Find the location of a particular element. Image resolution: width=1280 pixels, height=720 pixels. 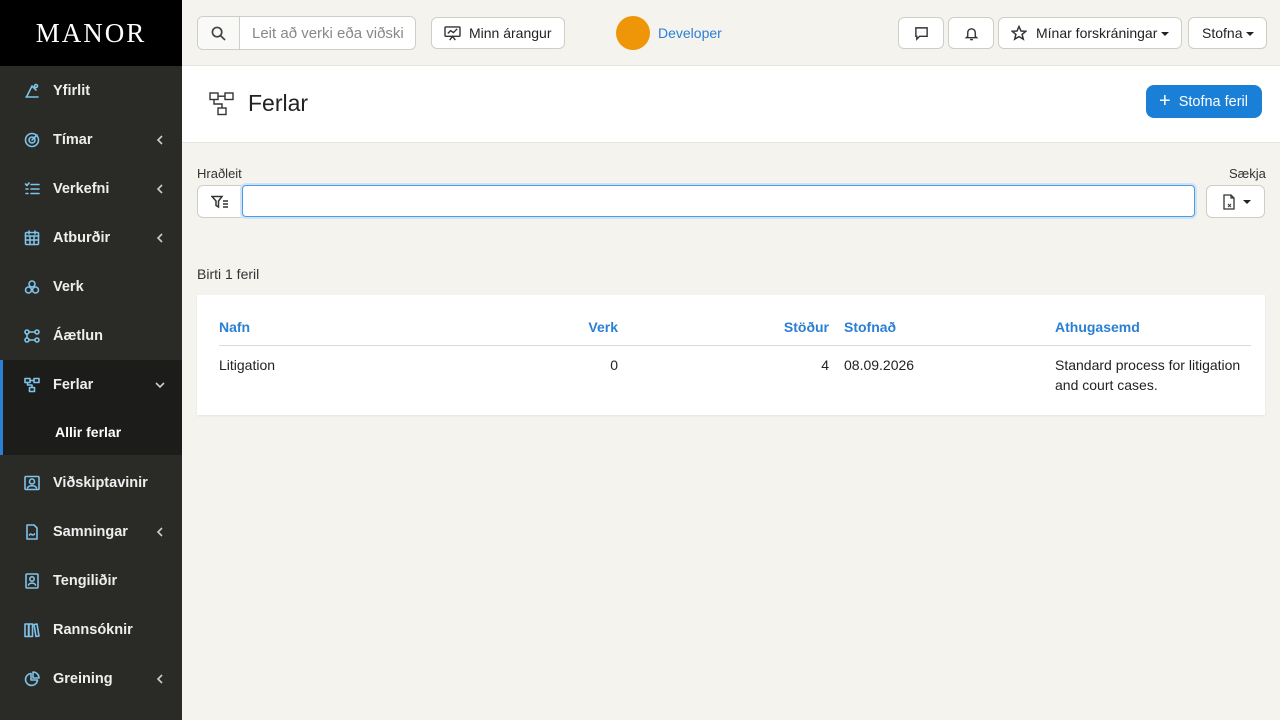

sidebar-item-label: Verkefni is located at coordinates (81, 188).